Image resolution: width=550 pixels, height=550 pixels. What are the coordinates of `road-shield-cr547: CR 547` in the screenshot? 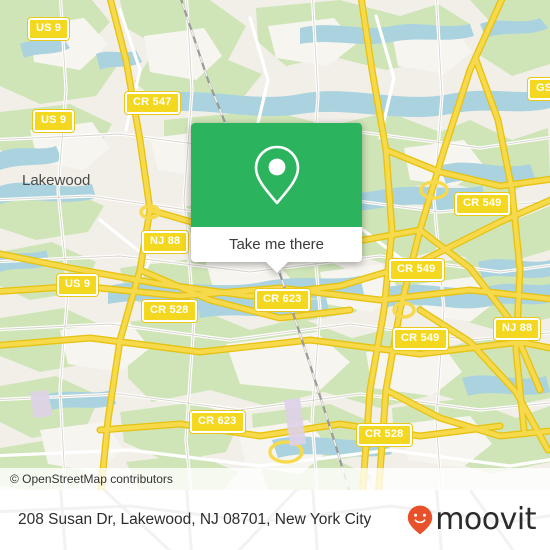 It's located at (152, 103).